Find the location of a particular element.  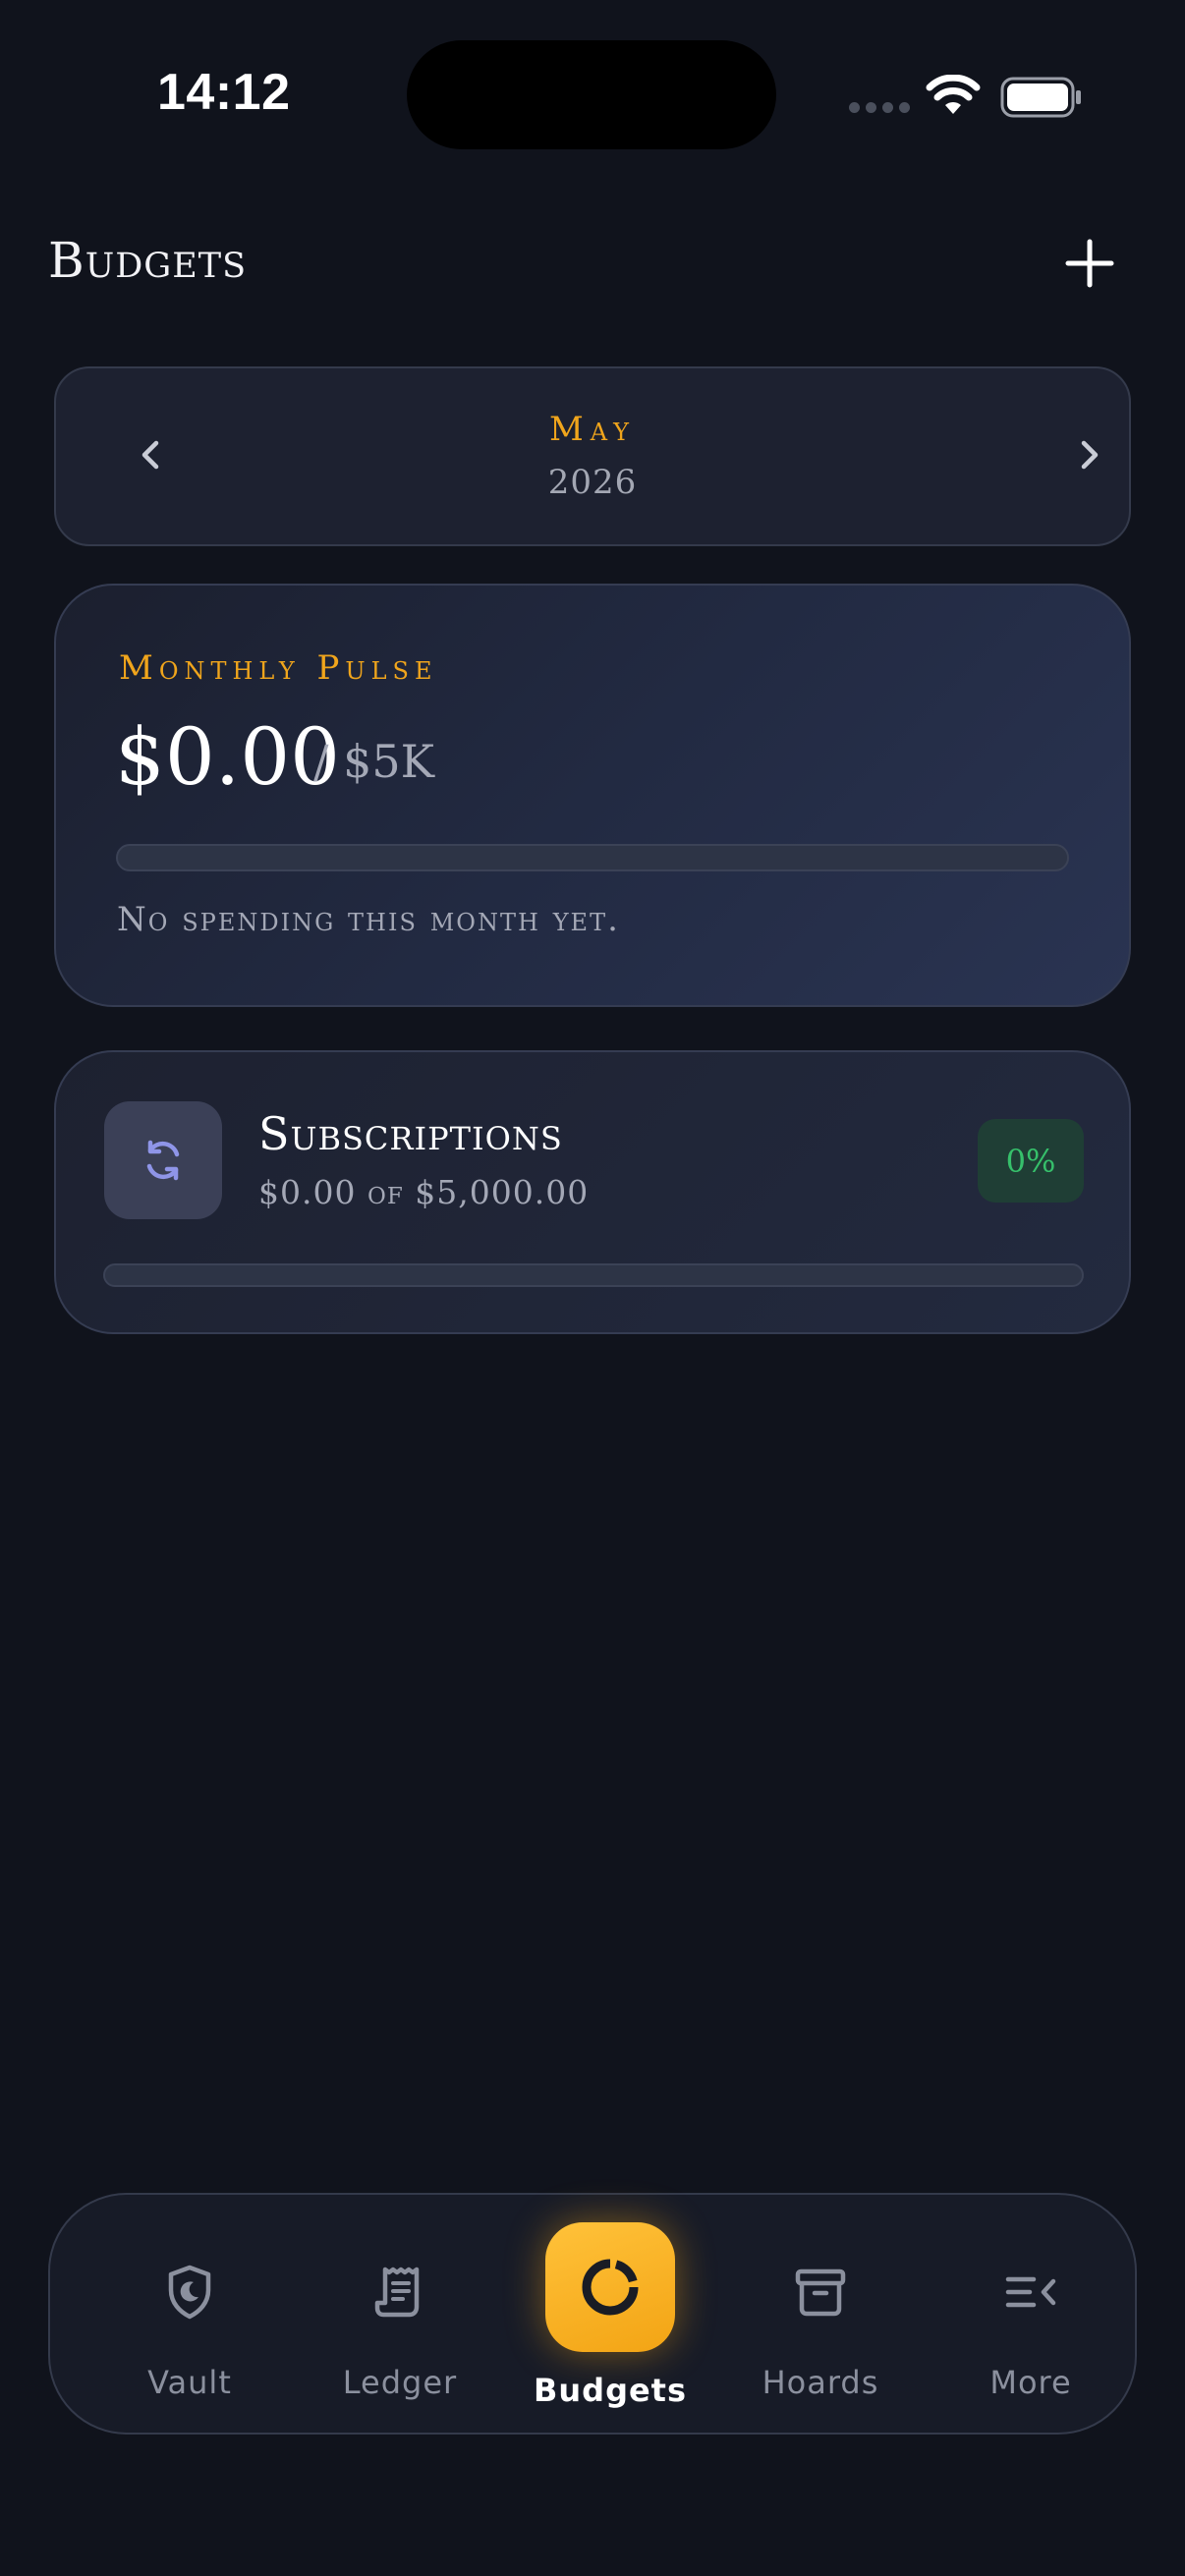

monthly-pulse-label: Monthly Pulse is located at coordinates (279, 668).